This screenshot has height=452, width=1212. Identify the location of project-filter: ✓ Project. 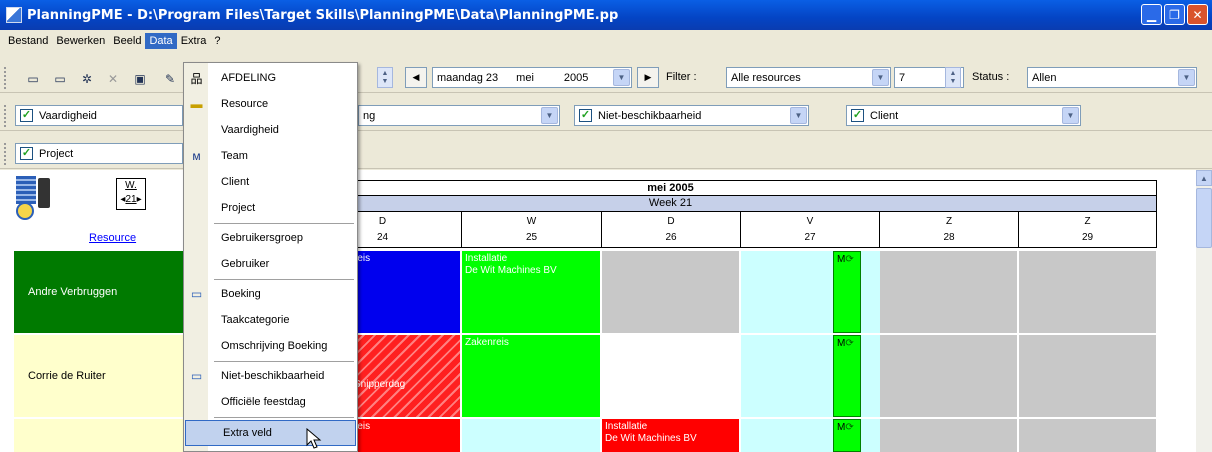
(99, 153).